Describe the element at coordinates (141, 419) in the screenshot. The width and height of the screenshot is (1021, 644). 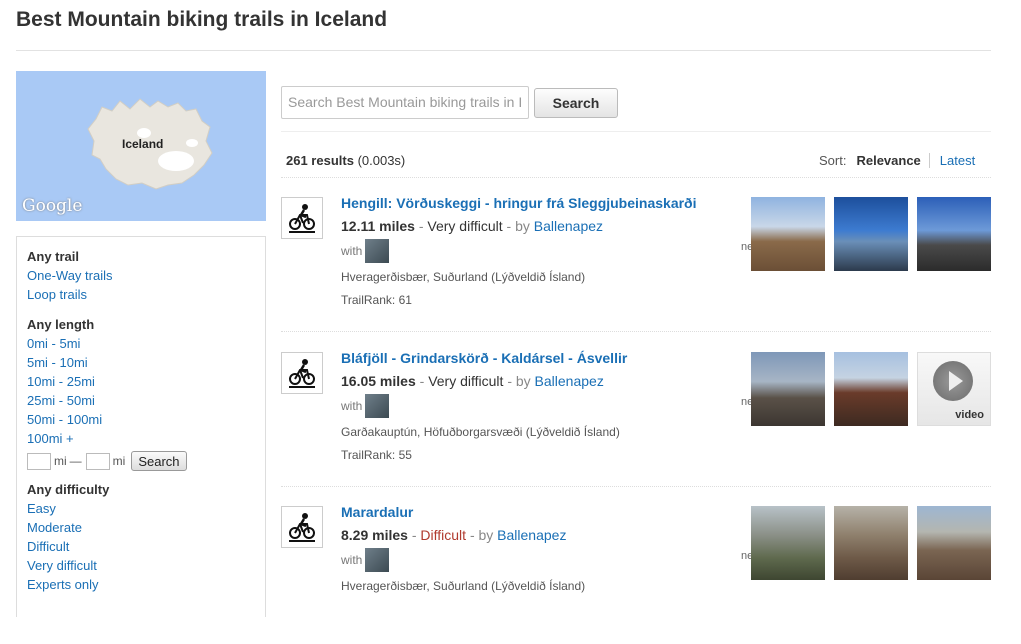
I see `filter-length-50-100: 50mi - 100mi` at that location.